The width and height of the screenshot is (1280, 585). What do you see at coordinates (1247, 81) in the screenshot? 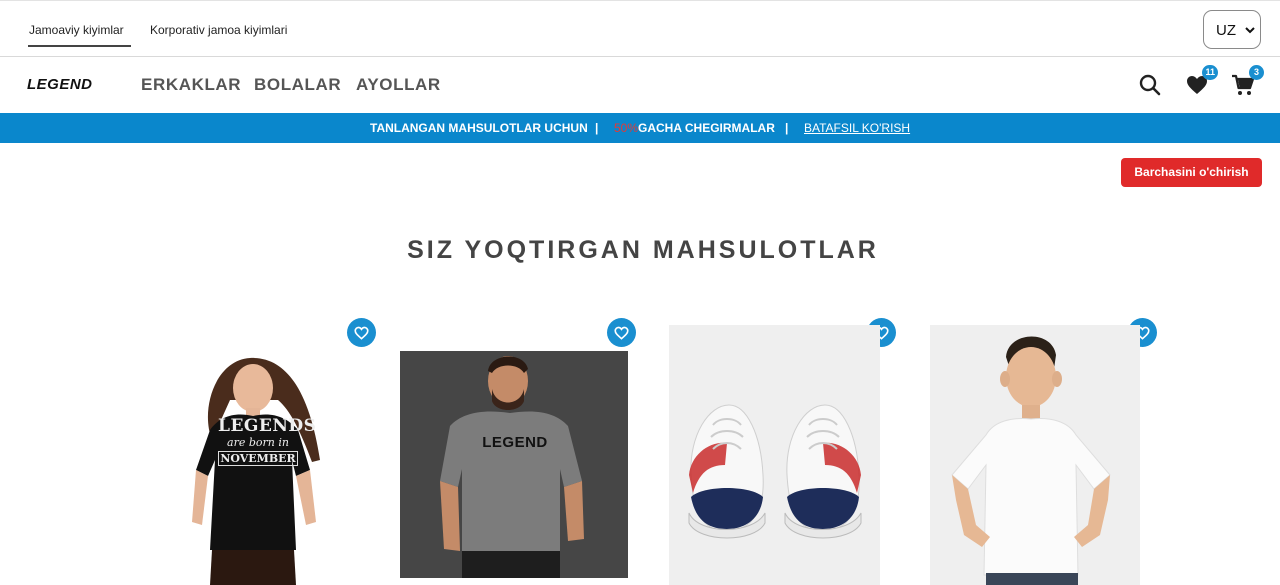
I see `cart-button: 3` at bounding box center [1247, 81].